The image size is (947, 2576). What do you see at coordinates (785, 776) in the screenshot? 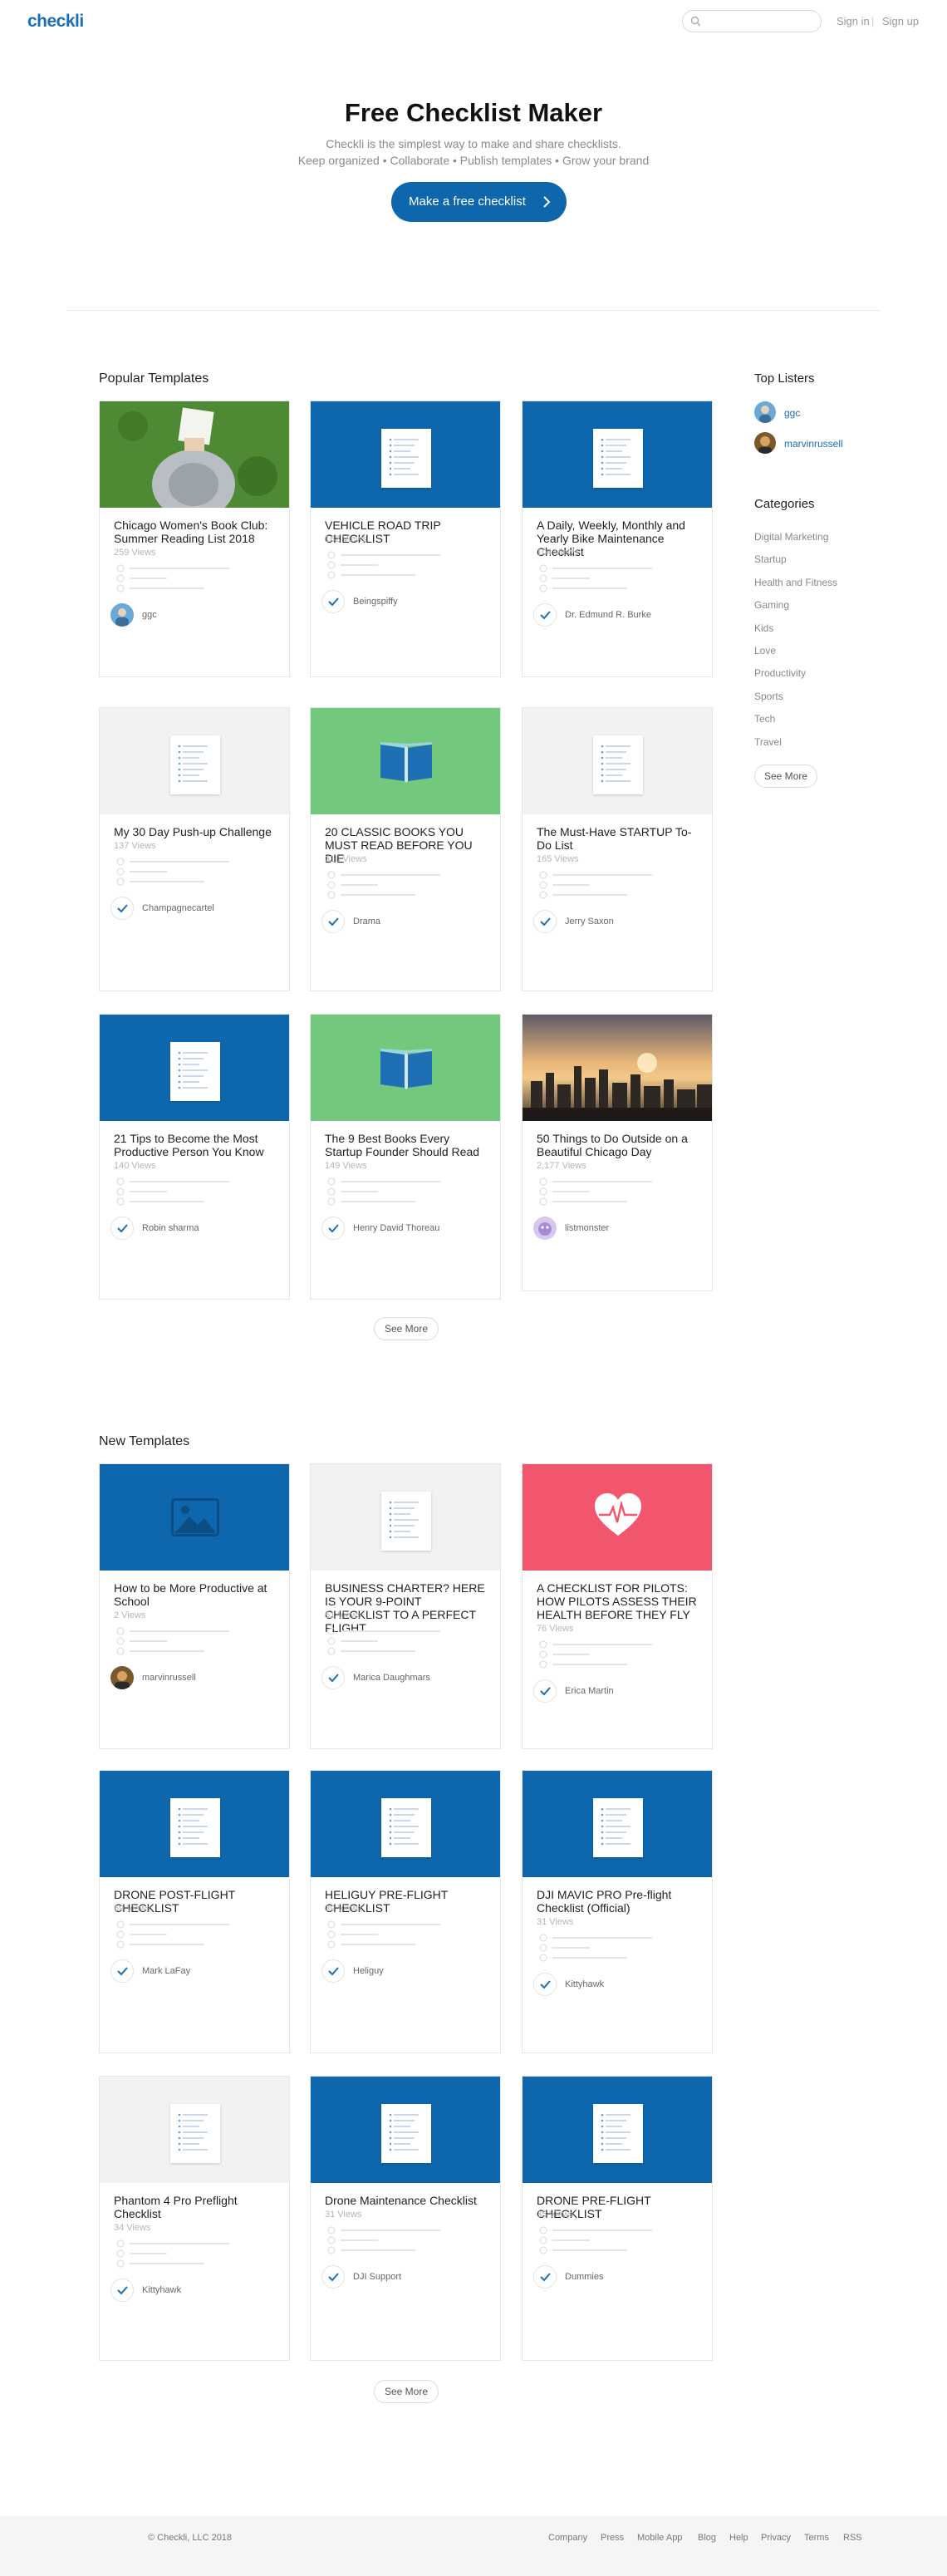
I see `categories-see-more-button: See More` at bounding box center [785, 776].